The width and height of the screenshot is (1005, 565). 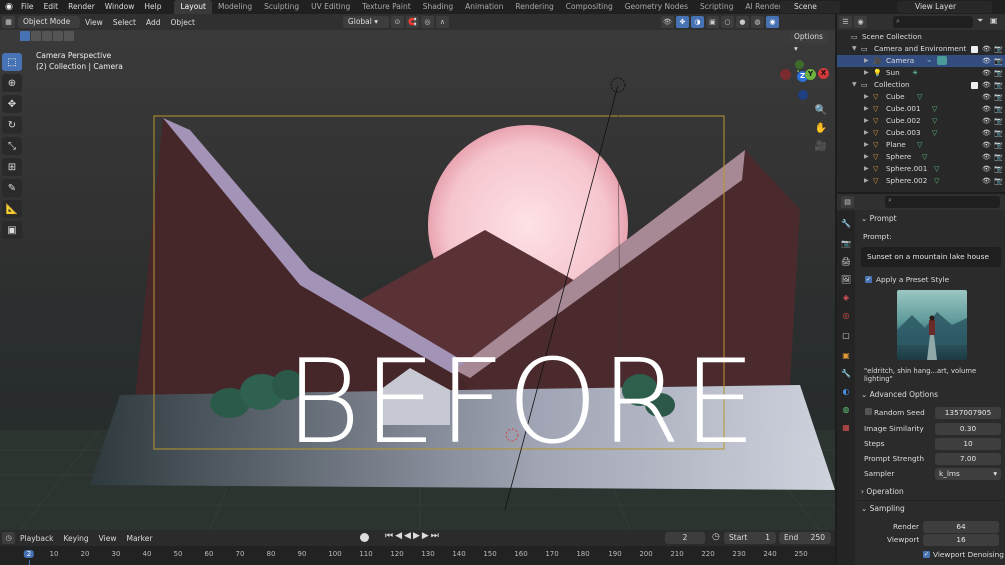 I want to click on zoom-view-icon: 🔍, so click(x=821, y=110).